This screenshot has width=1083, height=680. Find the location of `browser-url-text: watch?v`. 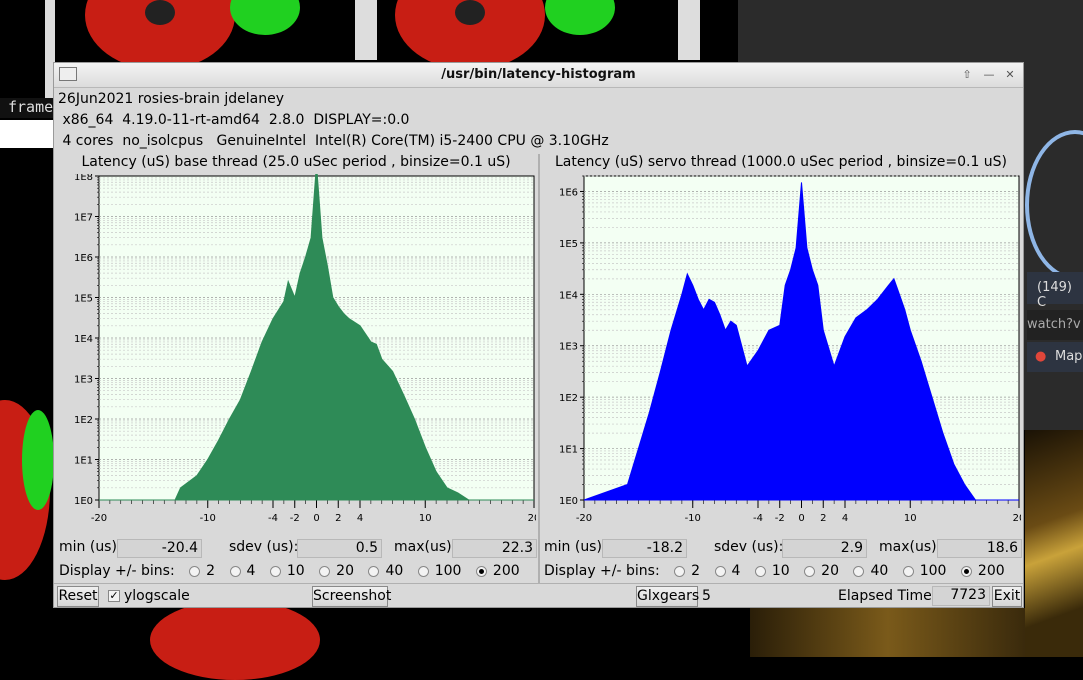

browser-url-text: watch?v is located at coordinates (1054, 324).